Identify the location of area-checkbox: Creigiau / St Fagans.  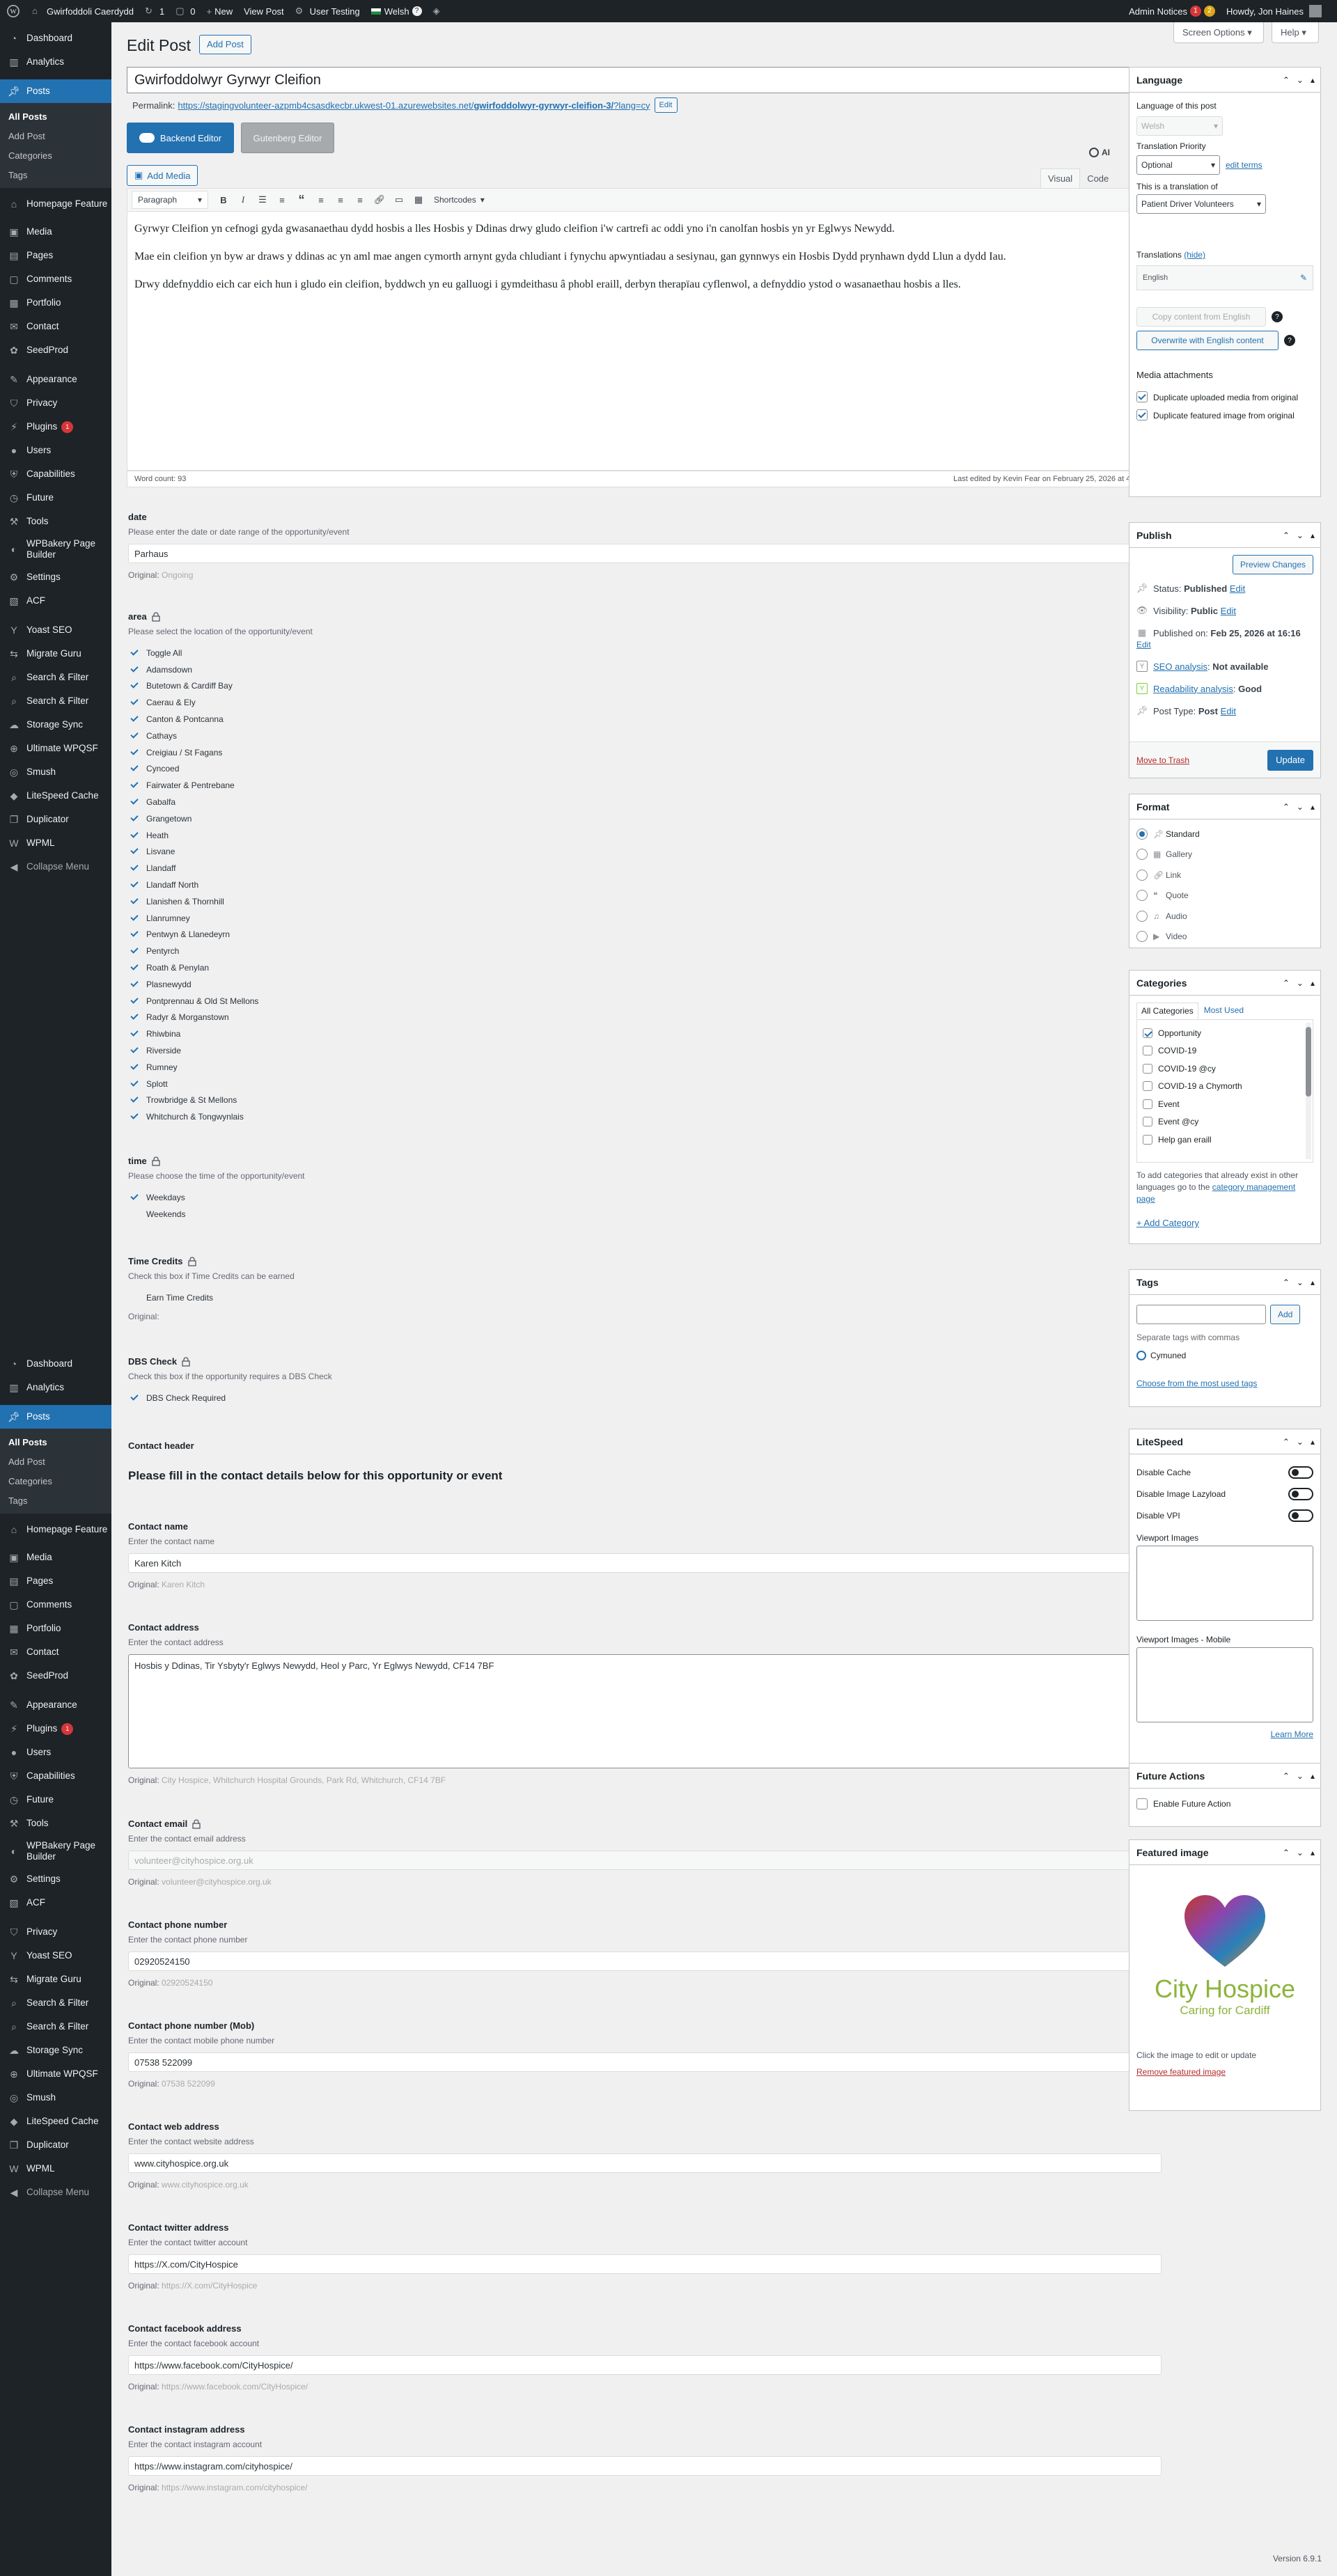
(645, 752).